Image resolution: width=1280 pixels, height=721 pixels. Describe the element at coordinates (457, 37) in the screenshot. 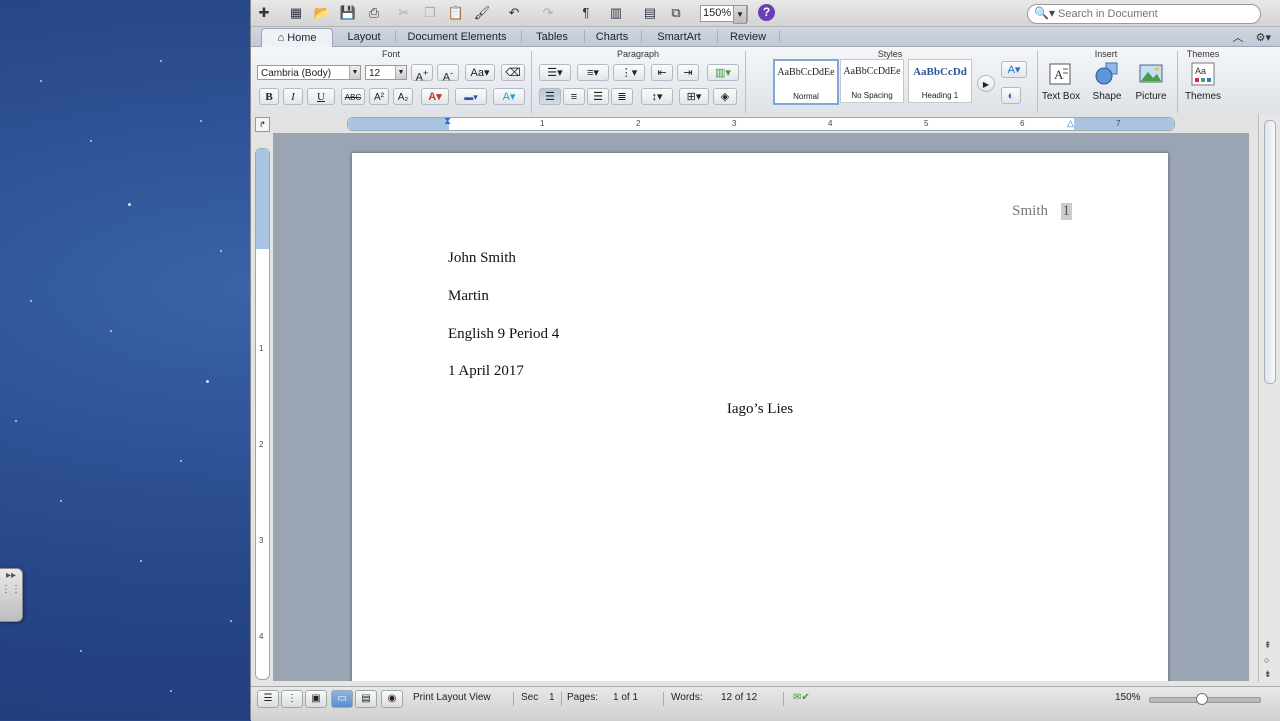

I see `tab-document-elements: Document Elements` at that location.